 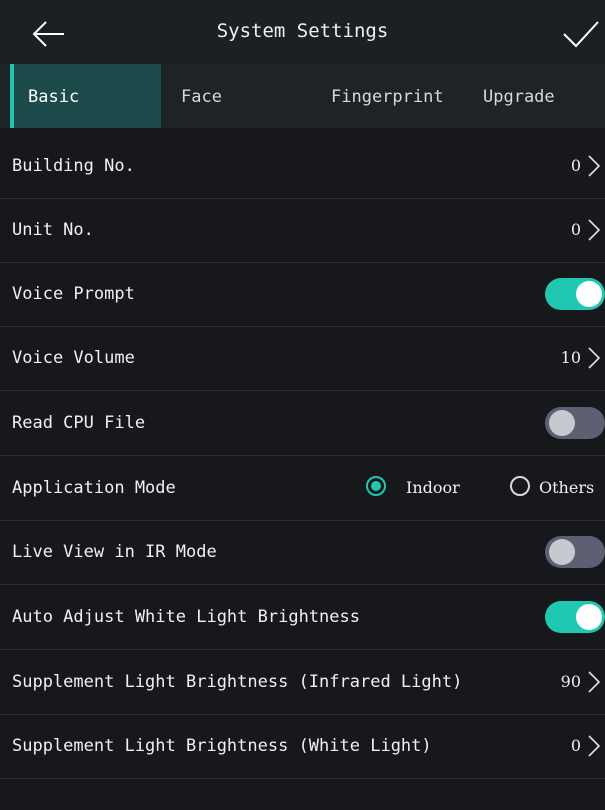 I want to click on live-view-ir-toggle, so click(x=575, y=552).